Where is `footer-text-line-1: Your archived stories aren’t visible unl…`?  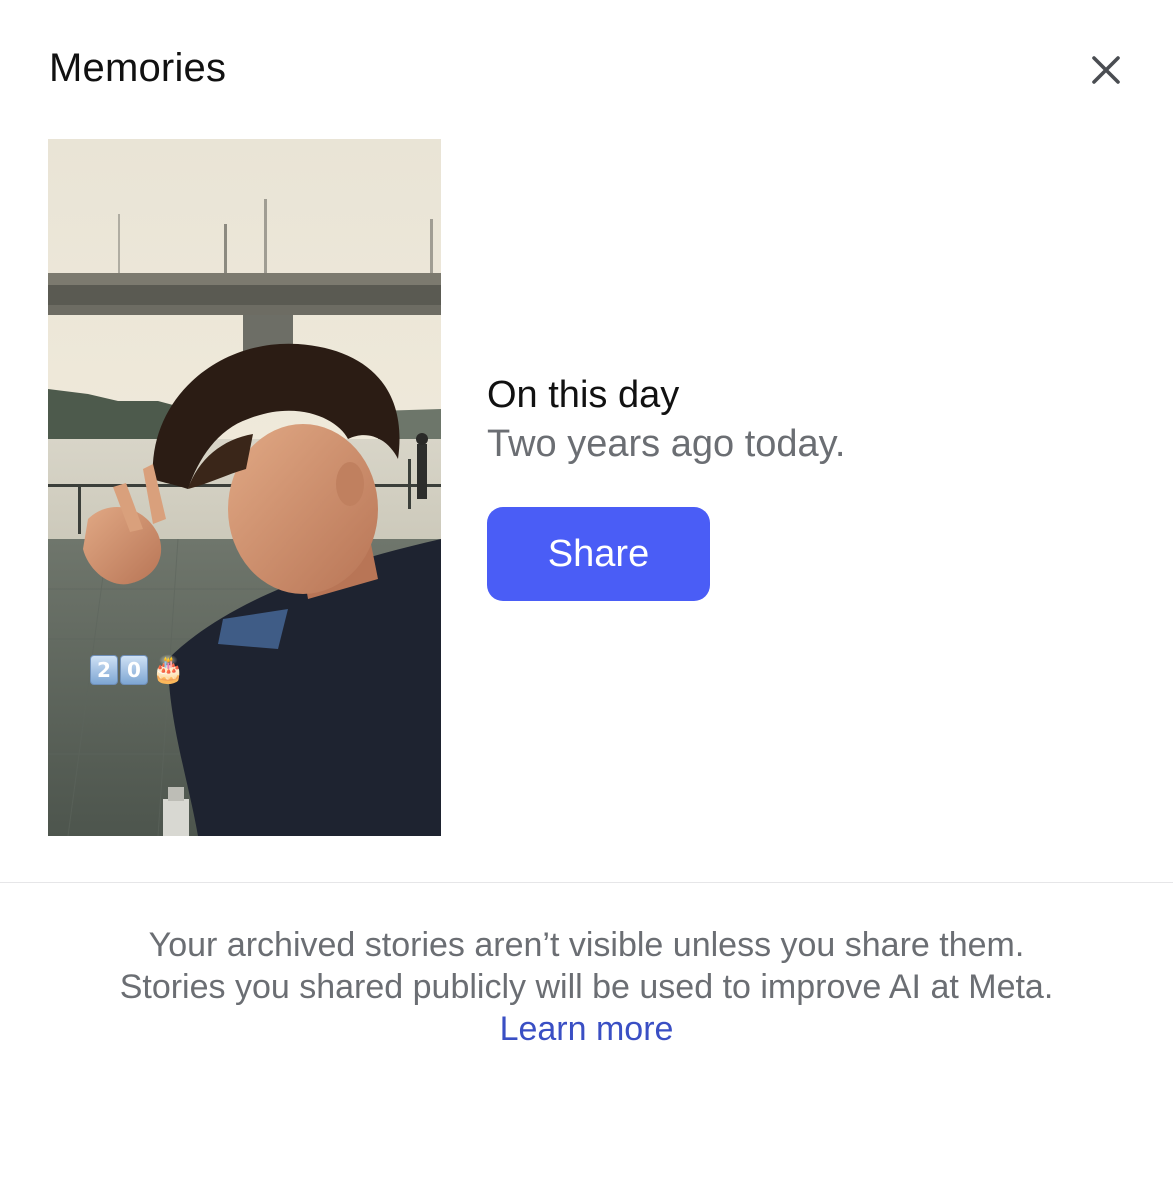
footer-text-line-1: Your archived stories aren’t visible unl… is located at coordinates (586, 945).